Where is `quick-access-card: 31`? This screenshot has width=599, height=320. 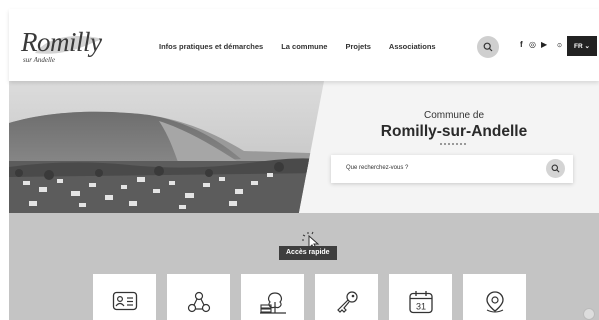 quick-access-card: 31 is located at coordinates (420, 297).